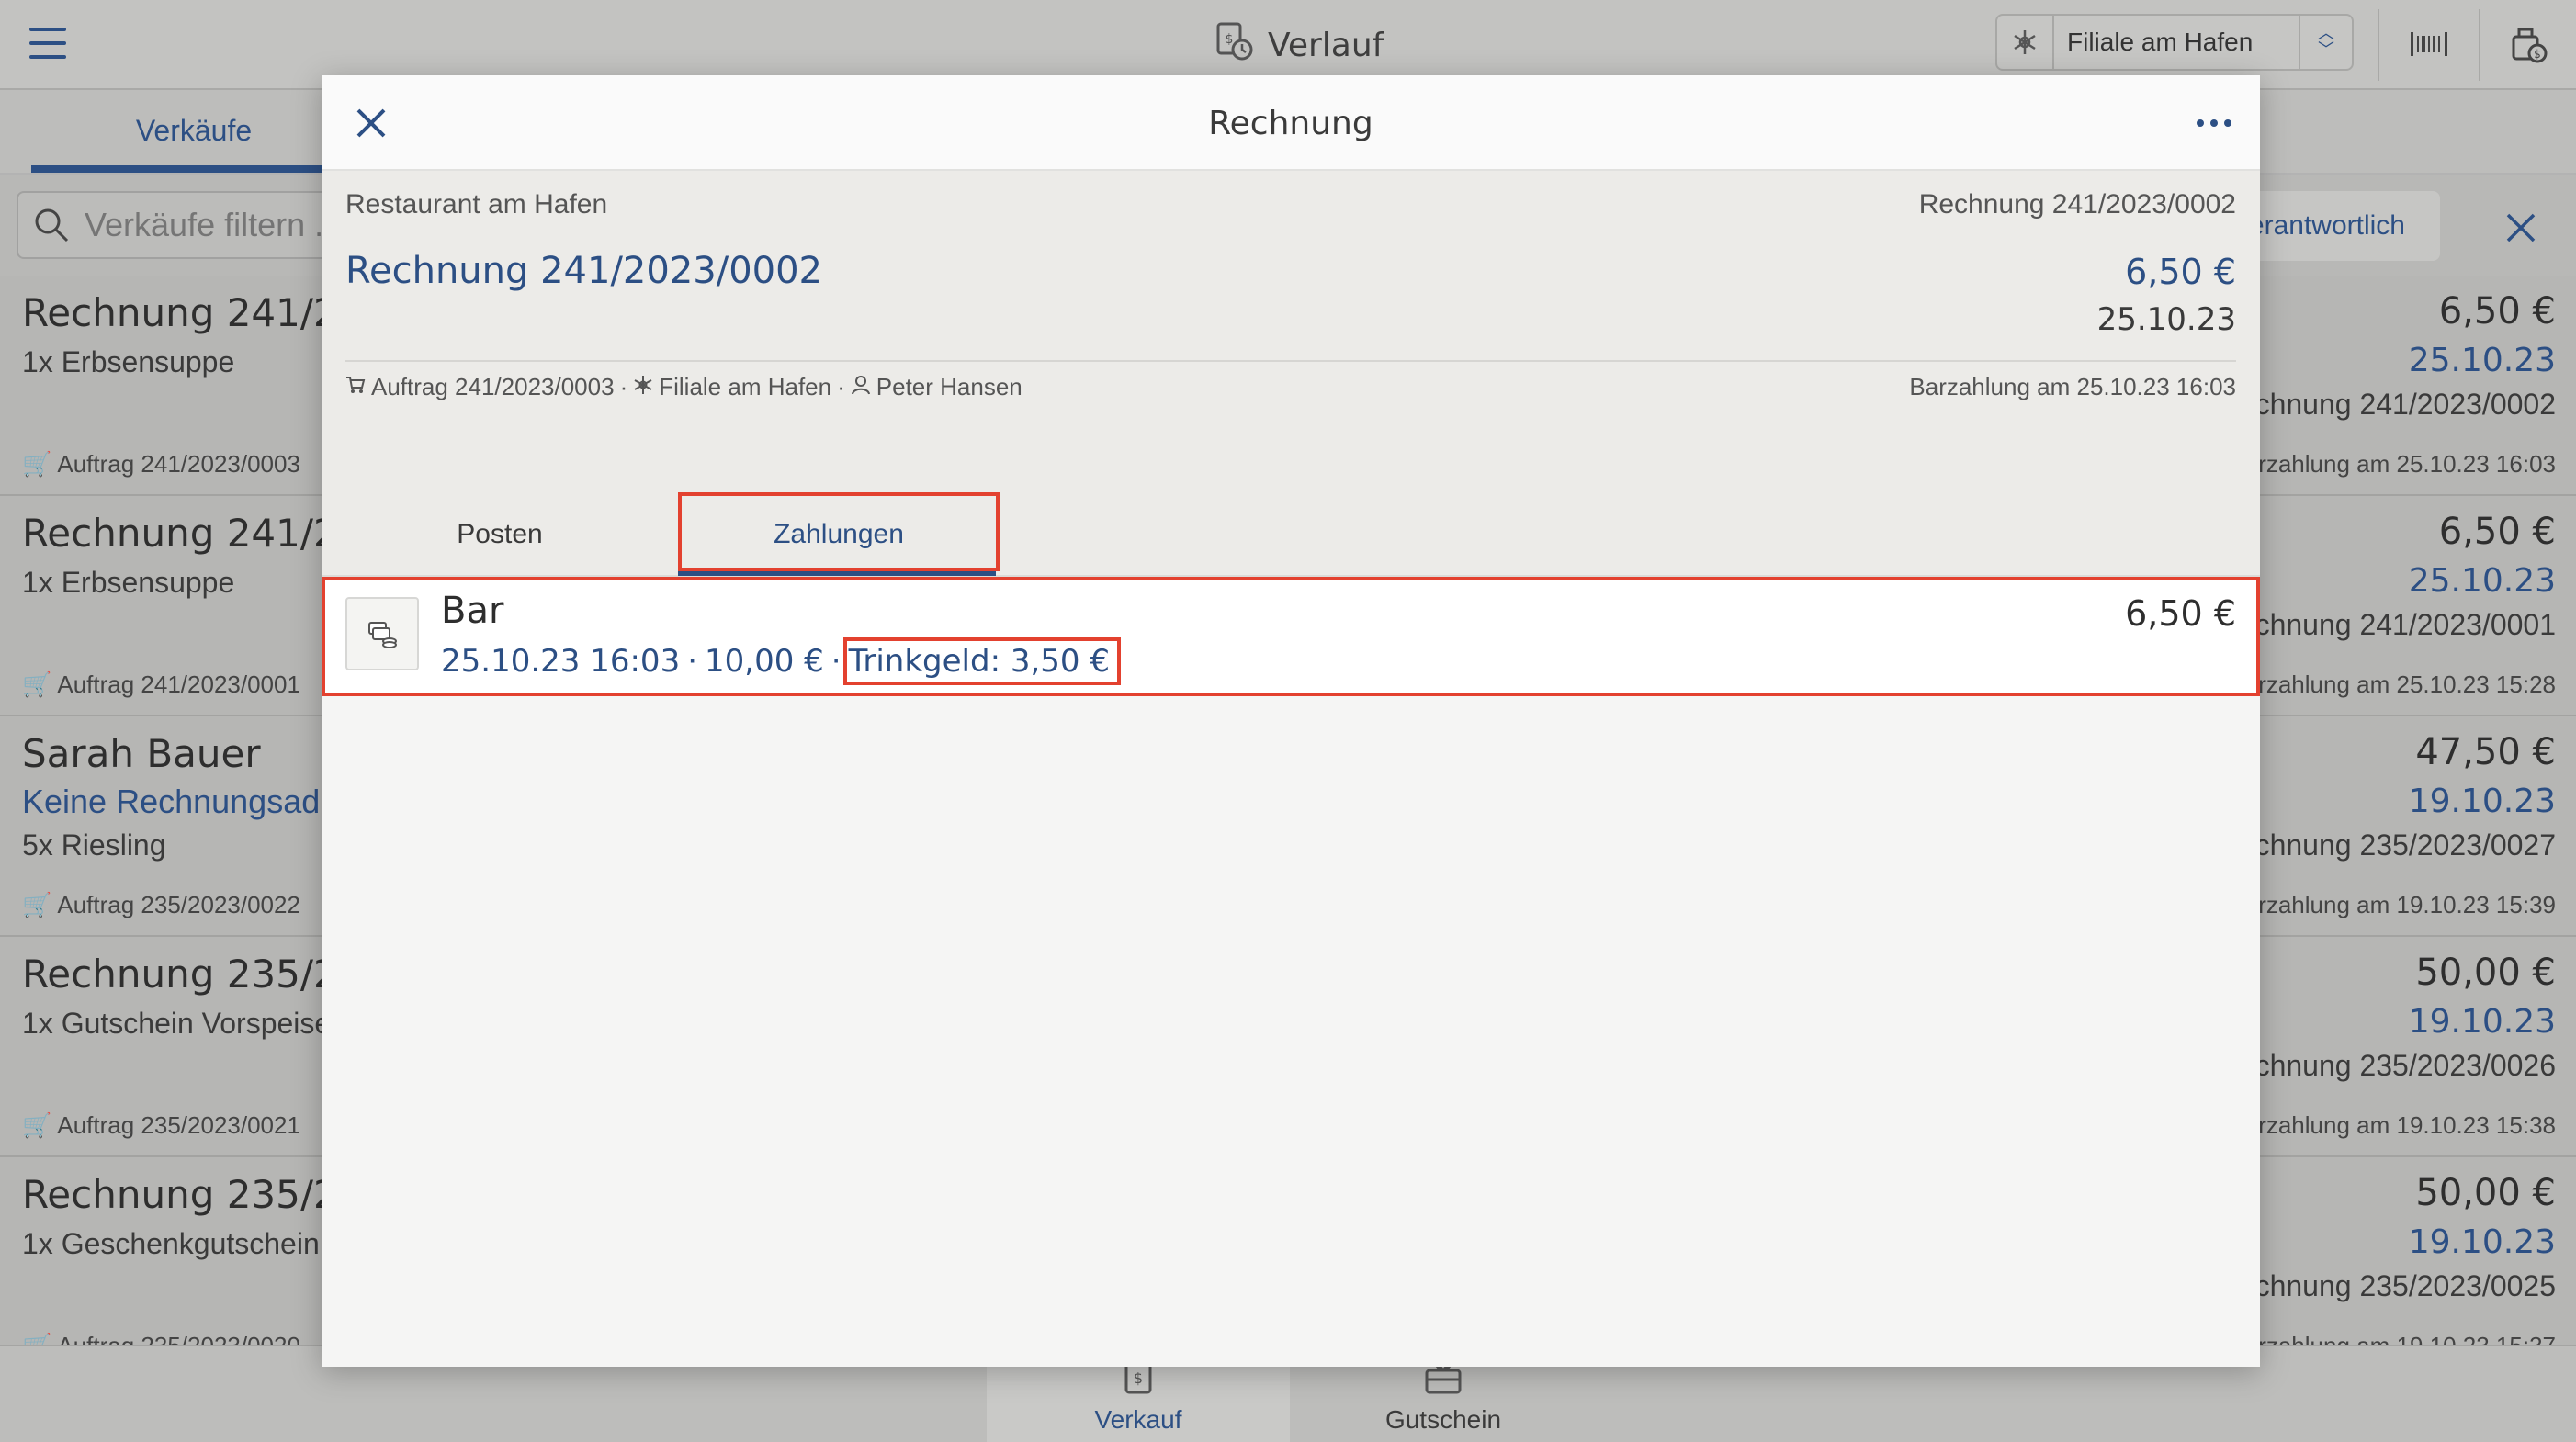 Image resolution: width=2576 pixels, height=1442 pixels. Describe the element at coordinates (2214, 123) in the screenshot. I see `more-options-icon` at that location.